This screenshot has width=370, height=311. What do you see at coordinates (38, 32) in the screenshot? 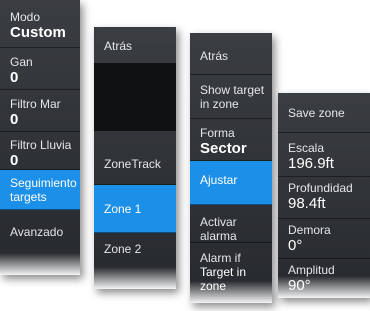
I see `menu-item-value: Custom` at bounding box center [38, 32].